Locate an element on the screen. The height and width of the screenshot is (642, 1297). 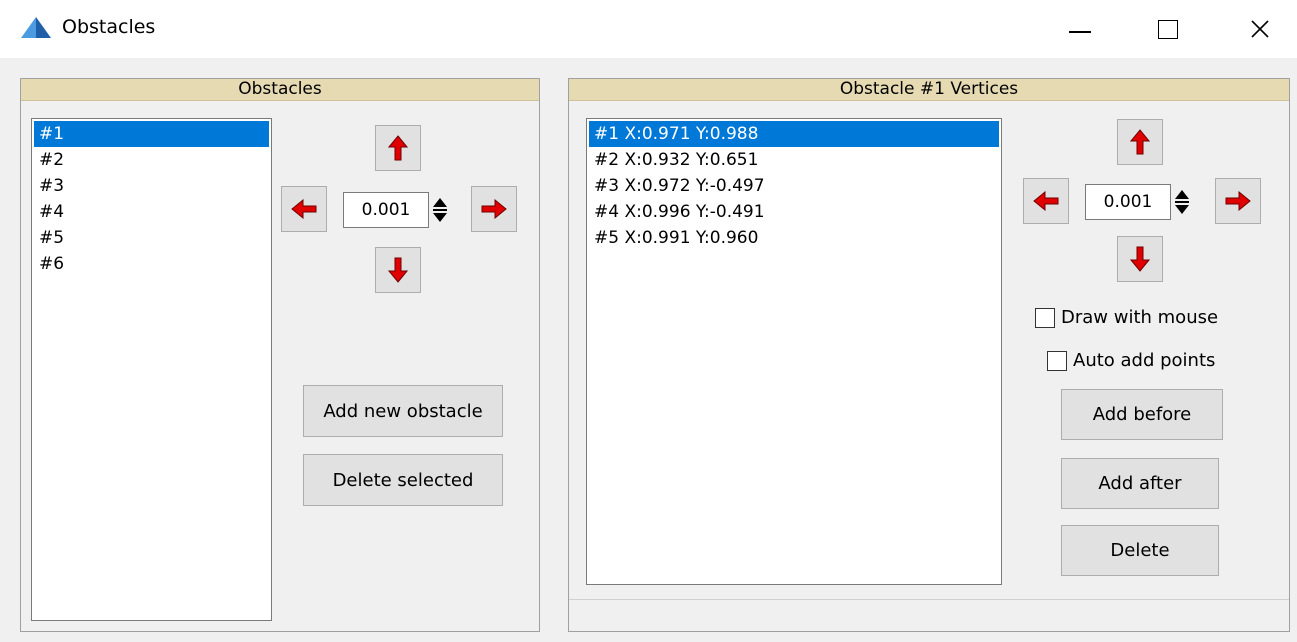
vertex-step-spinner: 0.001 is located at coordinates (1138, 202).